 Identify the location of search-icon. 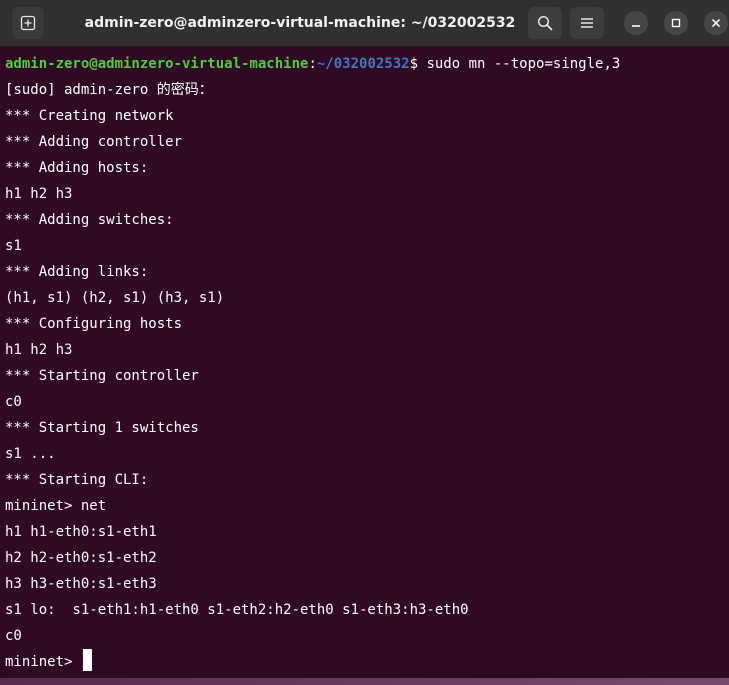
(545, 23).